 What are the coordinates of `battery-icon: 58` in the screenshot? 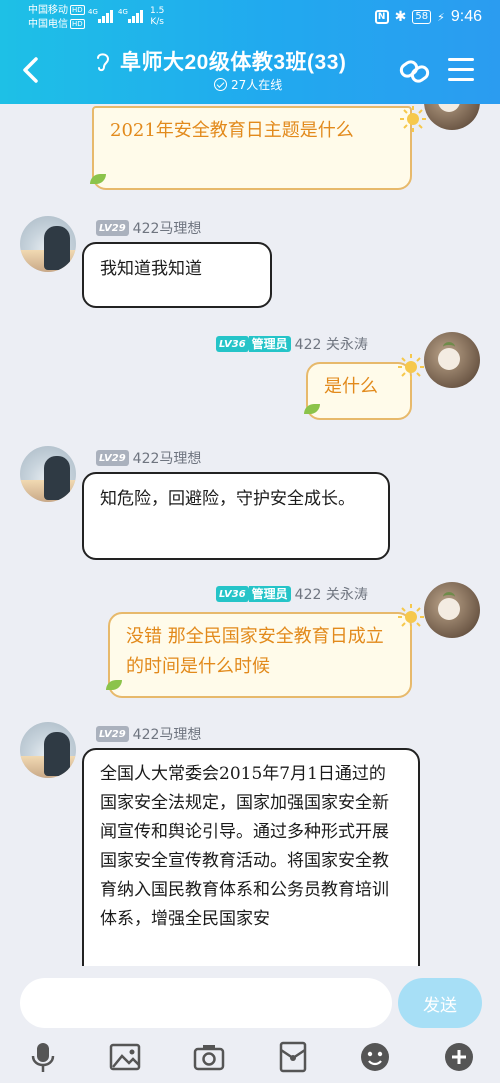 It's located at (422, 17).